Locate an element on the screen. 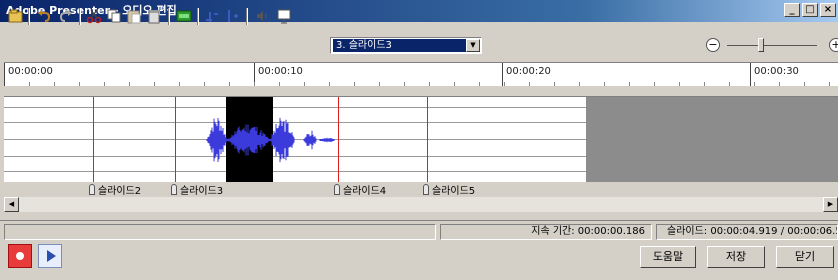 The image size is (838, 280). horizontal-scrollbar: ◀ ▶ is located at coordinates (421, 204).